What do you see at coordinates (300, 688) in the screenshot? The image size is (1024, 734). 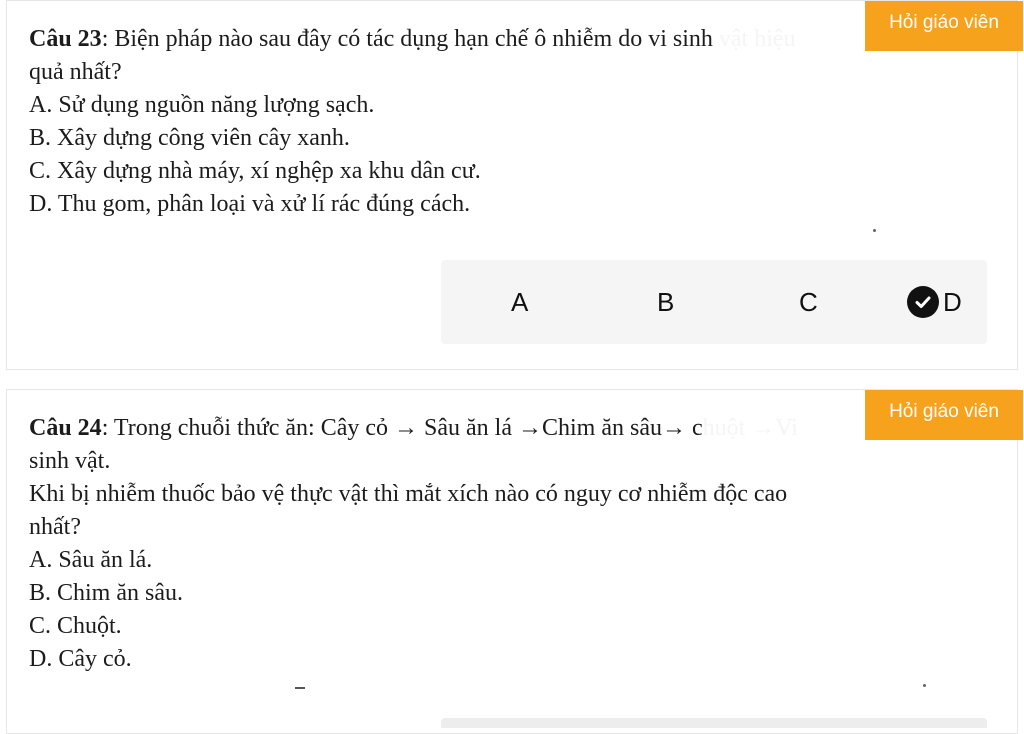 I see `stray-mark` at bounding box center [300, 688].